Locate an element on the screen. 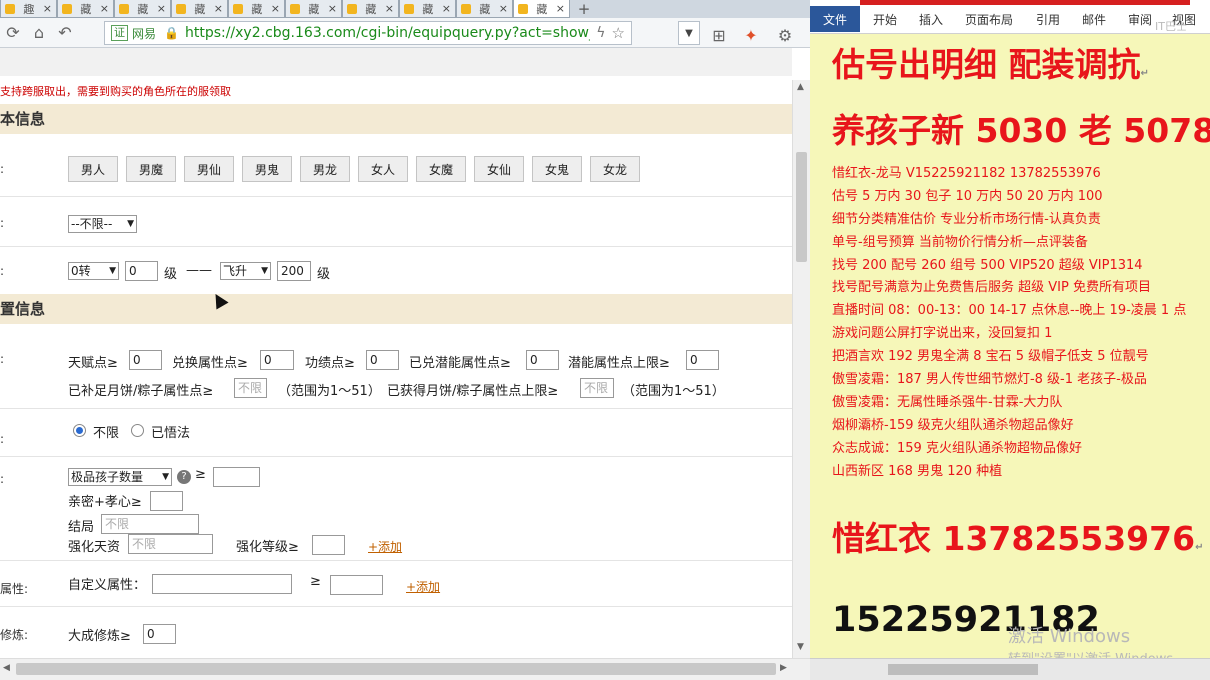  role-button-nanmo: 男魔 is located at coordinates (151, 169).